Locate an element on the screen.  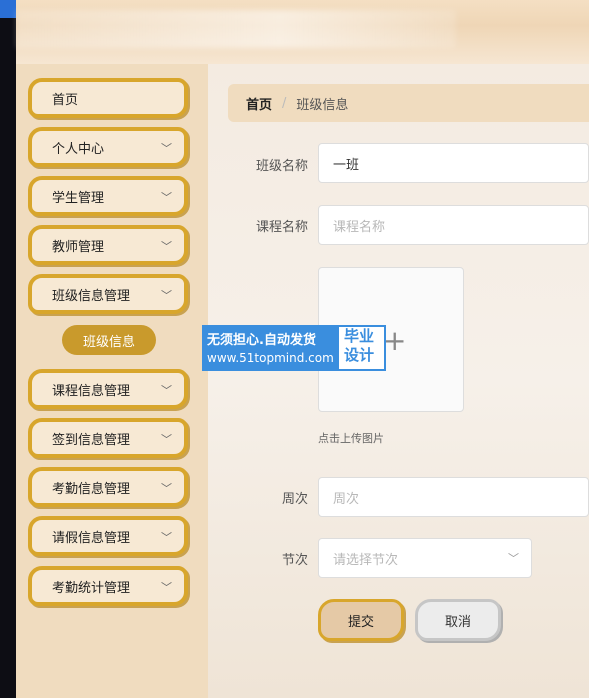
sidebar-item-class-info-management: 班级信息管理 ﹀ is located at coordinates (108, 294).